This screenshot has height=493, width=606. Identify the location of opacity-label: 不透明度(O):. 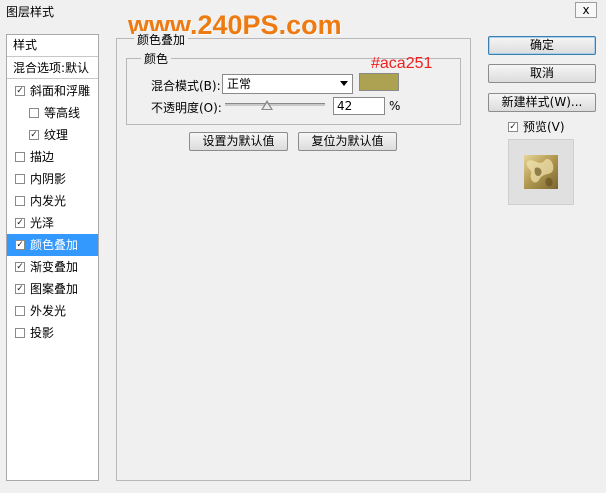
(186, 108).